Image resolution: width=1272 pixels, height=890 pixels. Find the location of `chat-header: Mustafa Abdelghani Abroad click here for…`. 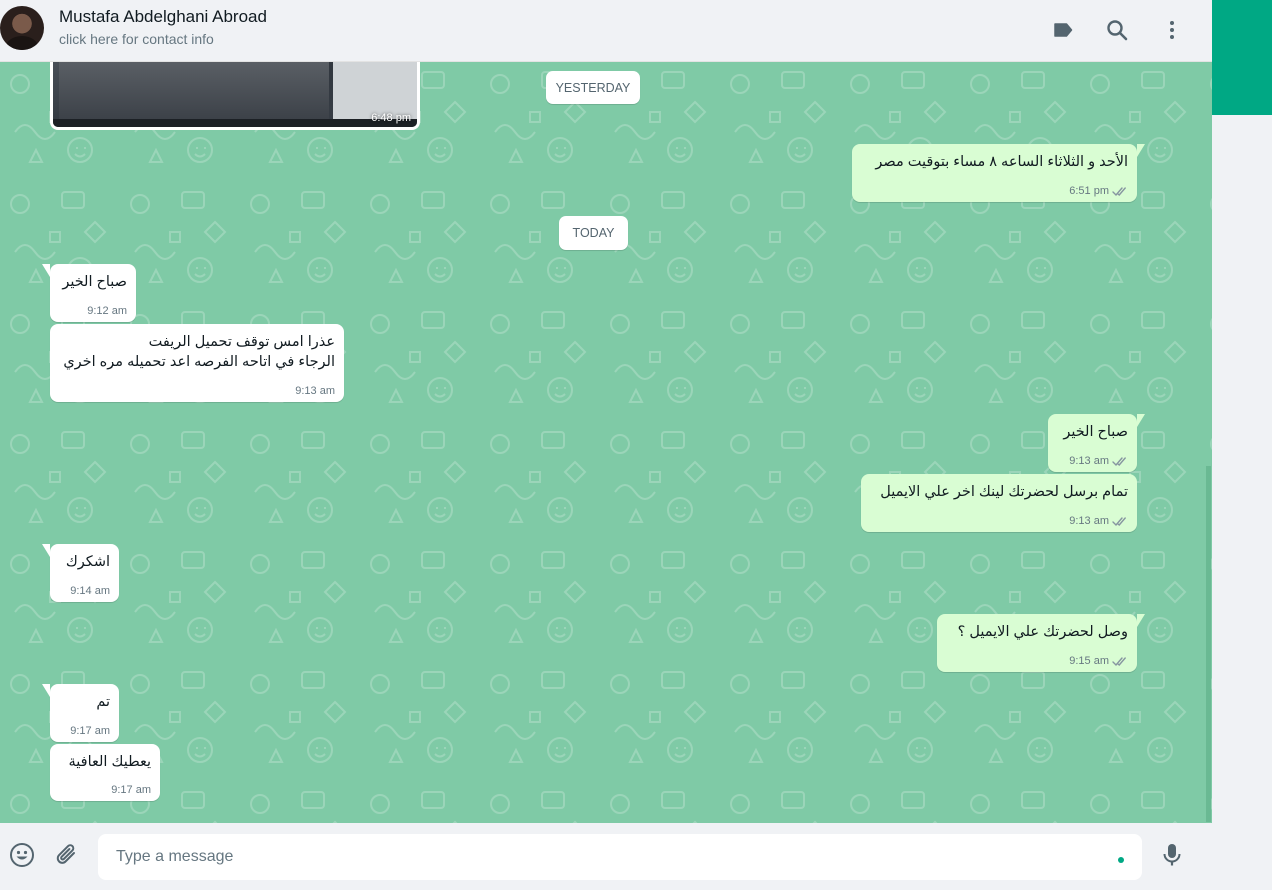

chat-header: Mustafa Abdelghani Abroad click here for… is located at coordinates (606, 31).